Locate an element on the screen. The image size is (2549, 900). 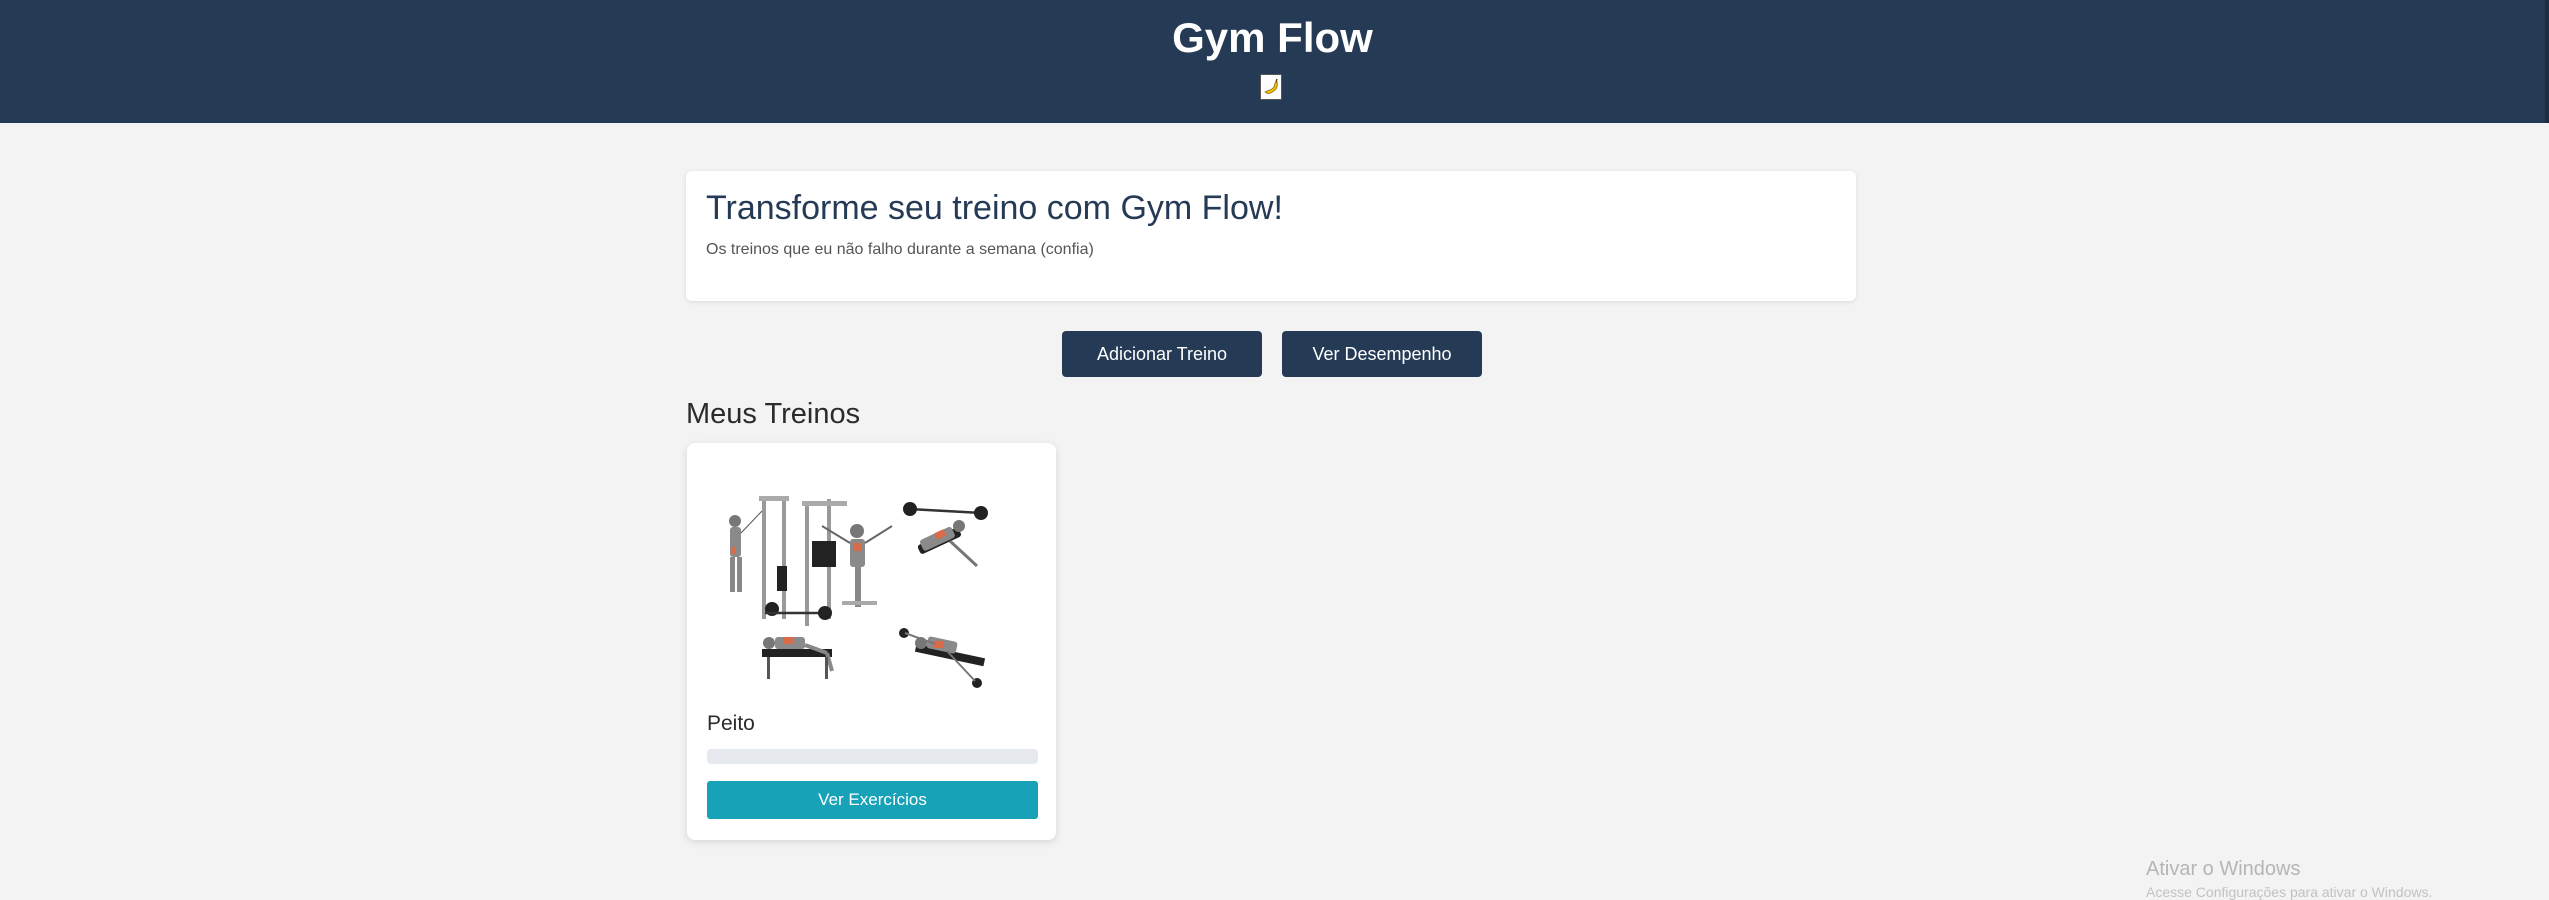
app-title: Gym Flow is located at coordinates (1272, 37).